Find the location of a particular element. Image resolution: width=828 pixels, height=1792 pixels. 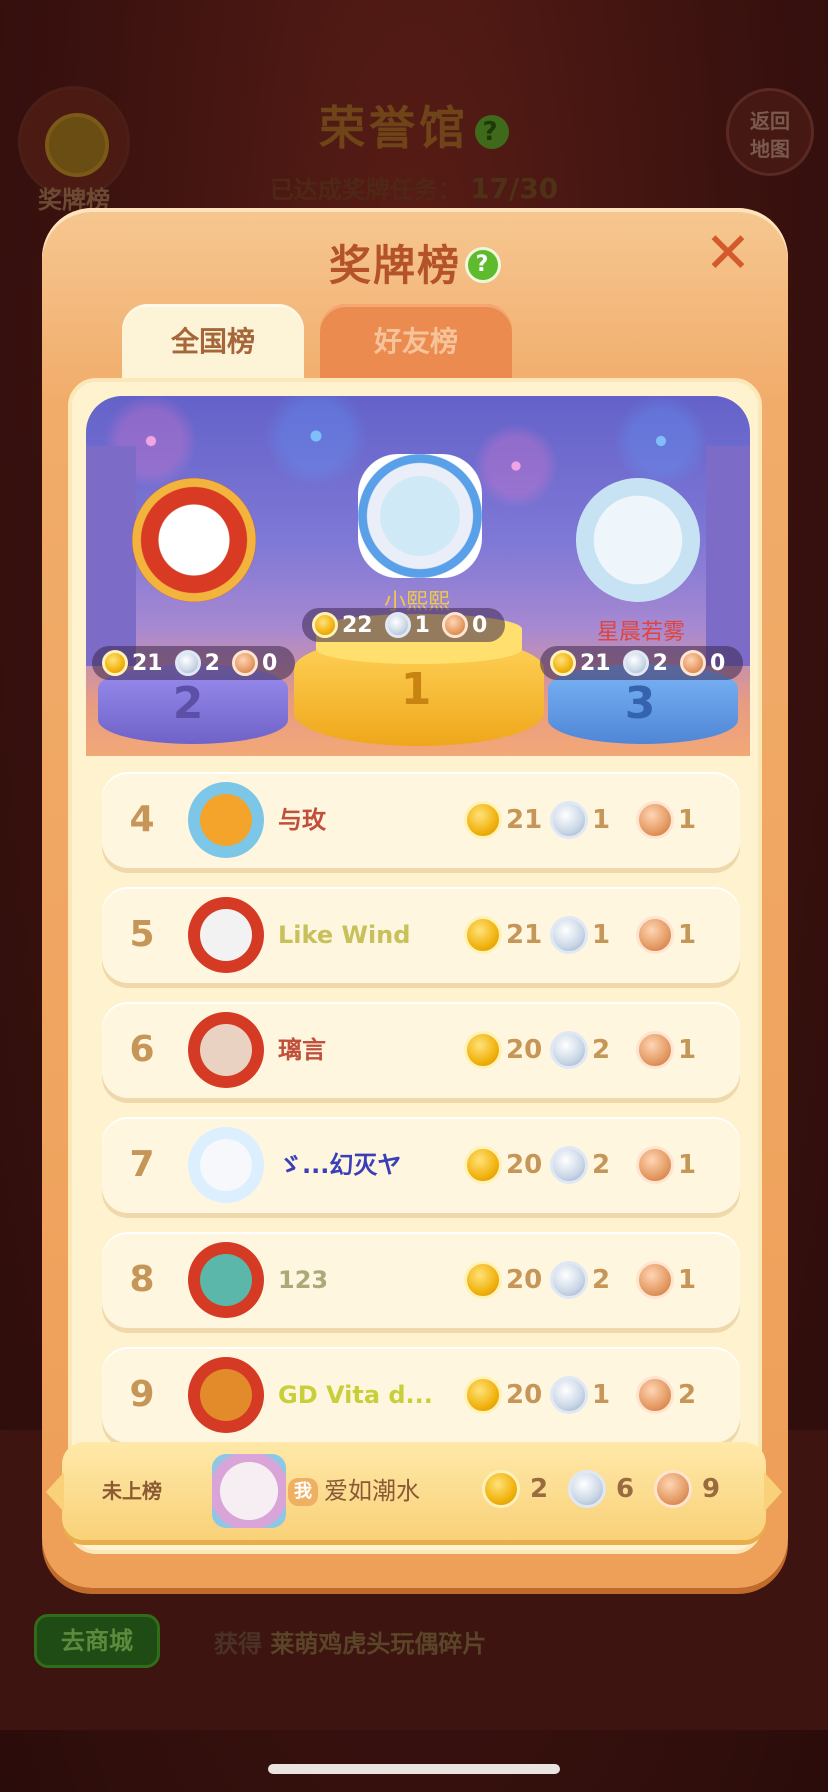

table-row: 8 123 20 2 1 is located at coordinates (421, 1280).